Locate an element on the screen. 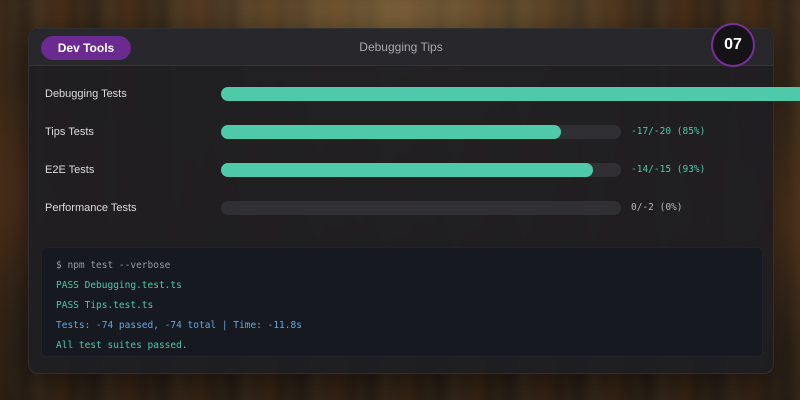 This screenshot has height=400, width=800. panel-header: Dev Tools Debugging Tips 07 is located at coordinates (401, 45).